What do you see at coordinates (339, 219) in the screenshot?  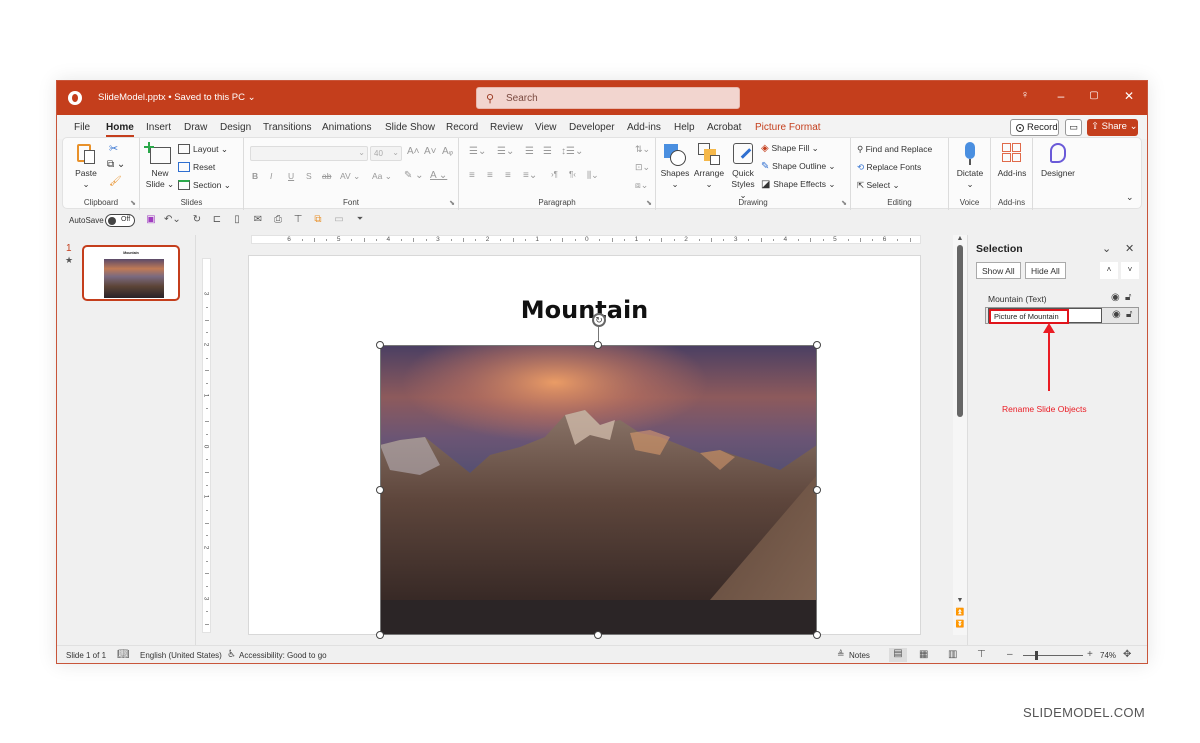 I see `comment-icon: ▭` at bounding box center [339, 219].